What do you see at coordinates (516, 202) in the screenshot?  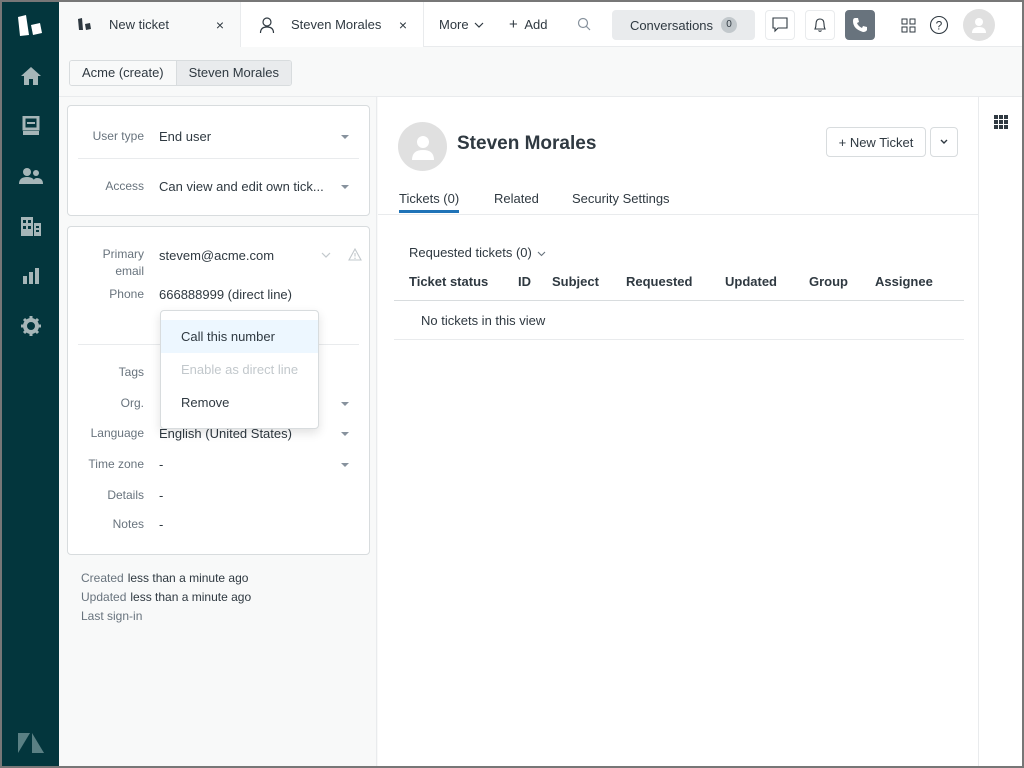 I see `tab-related: Related` at bounding box center [516, 202].